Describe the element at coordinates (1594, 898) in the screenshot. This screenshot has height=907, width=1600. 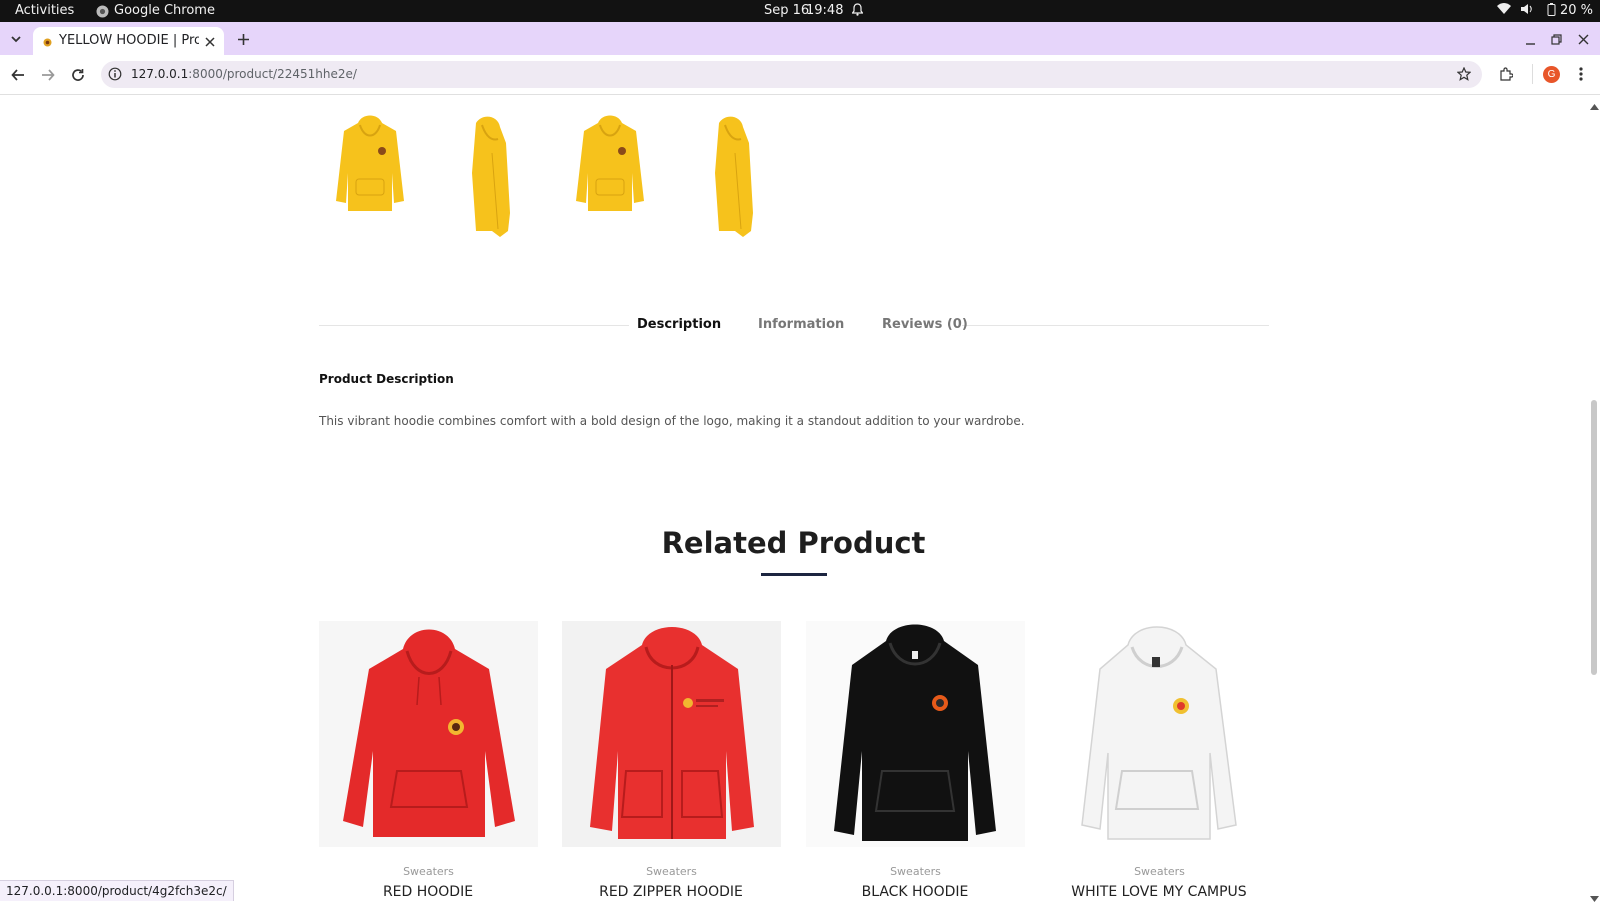
I see `scroll-down-arrow-icon` at that location.